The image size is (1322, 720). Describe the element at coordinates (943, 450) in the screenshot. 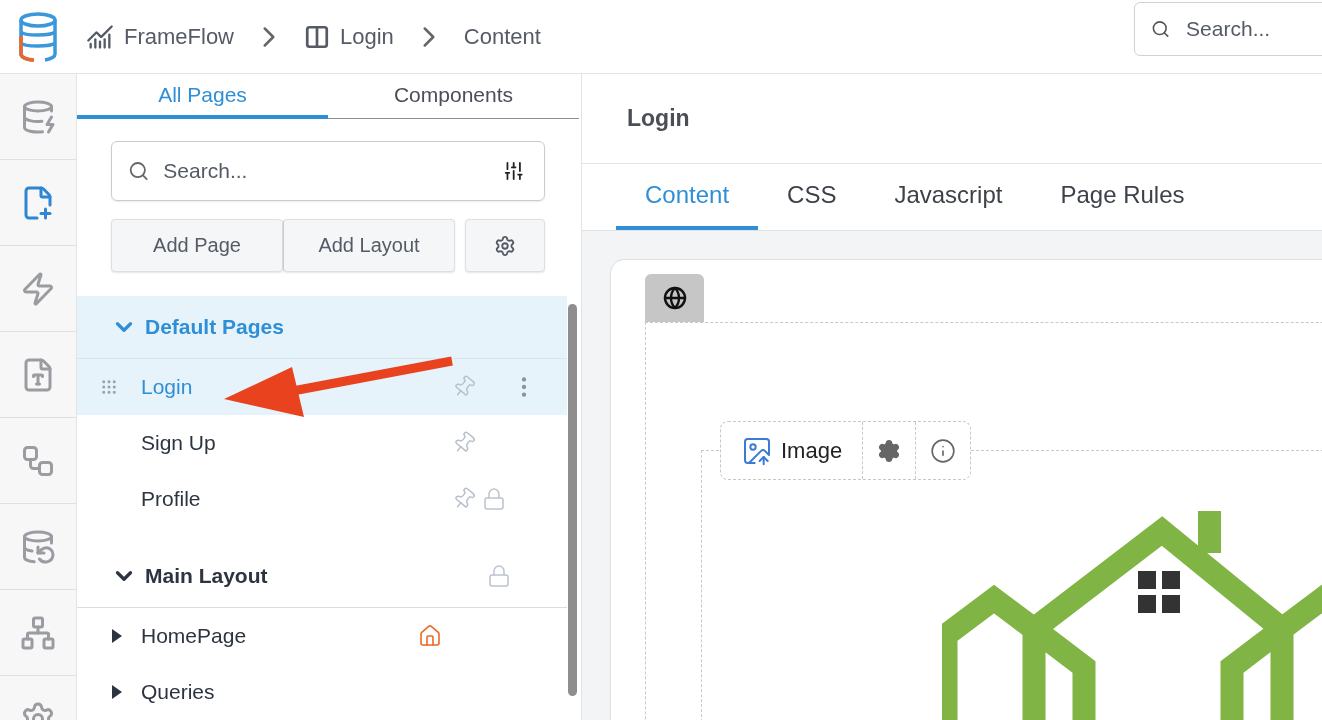

I see `info-icon` at that location.